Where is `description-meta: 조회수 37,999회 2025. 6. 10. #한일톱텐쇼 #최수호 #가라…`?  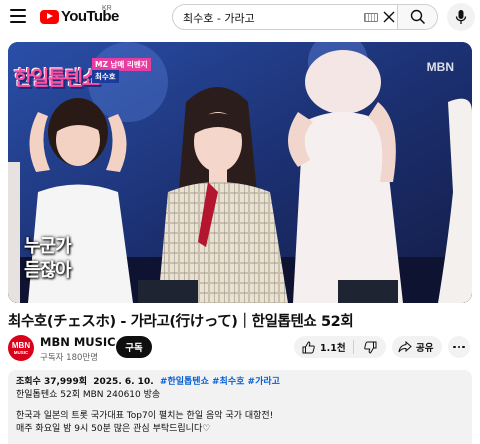 description-meta: 조회수 37,999회 2025. 6. 10. #한일톱텐쇼 #최수호 #가라… is located at coordinates (240, 382).